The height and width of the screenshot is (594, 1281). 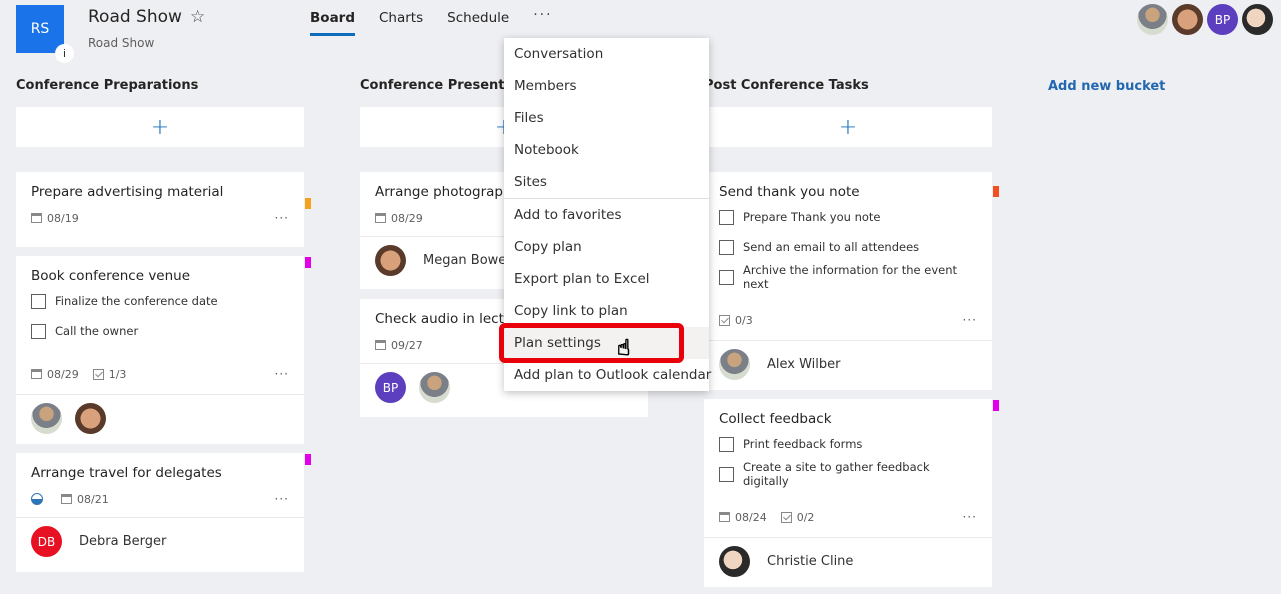 I want to click on add-new-bucket-link: Add new bucket, so click(x=1106, y=86).